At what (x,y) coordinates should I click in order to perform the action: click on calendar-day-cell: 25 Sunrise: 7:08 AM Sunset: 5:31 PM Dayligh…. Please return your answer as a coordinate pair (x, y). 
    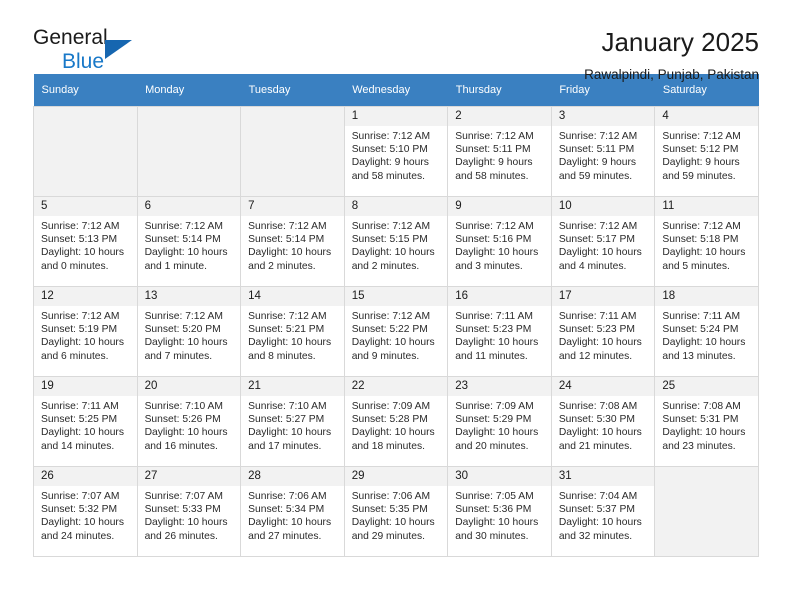
    Looking at the image, I should click on (706, 421).